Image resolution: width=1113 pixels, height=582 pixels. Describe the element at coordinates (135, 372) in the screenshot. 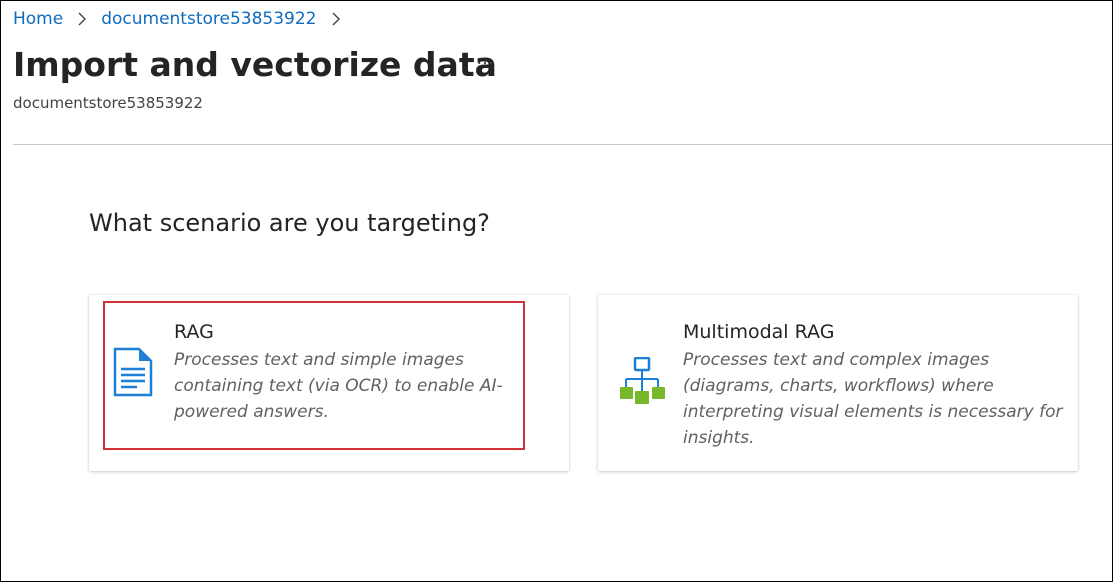

I see `document-icon` at that location.